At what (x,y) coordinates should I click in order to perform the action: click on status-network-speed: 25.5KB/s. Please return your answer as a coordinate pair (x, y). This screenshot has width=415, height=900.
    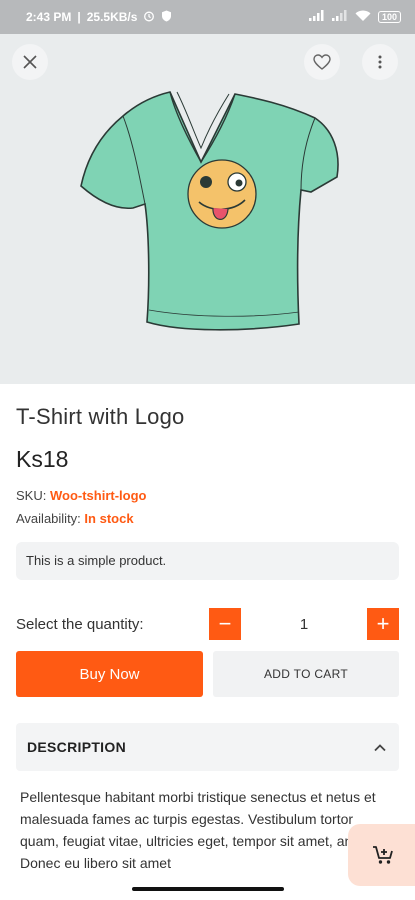
    Looking at the image, I should click on (112, 17).